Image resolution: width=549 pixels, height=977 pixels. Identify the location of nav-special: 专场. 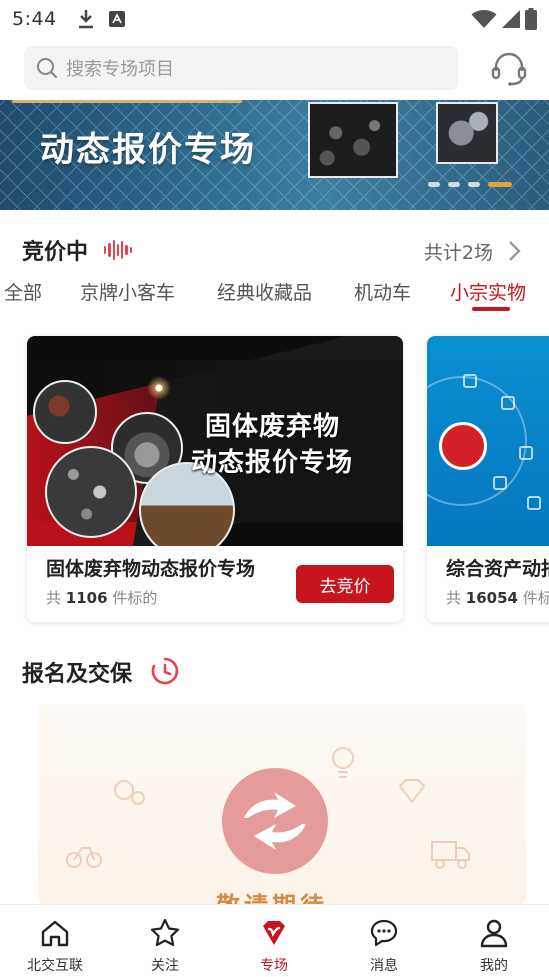
(274, 941).